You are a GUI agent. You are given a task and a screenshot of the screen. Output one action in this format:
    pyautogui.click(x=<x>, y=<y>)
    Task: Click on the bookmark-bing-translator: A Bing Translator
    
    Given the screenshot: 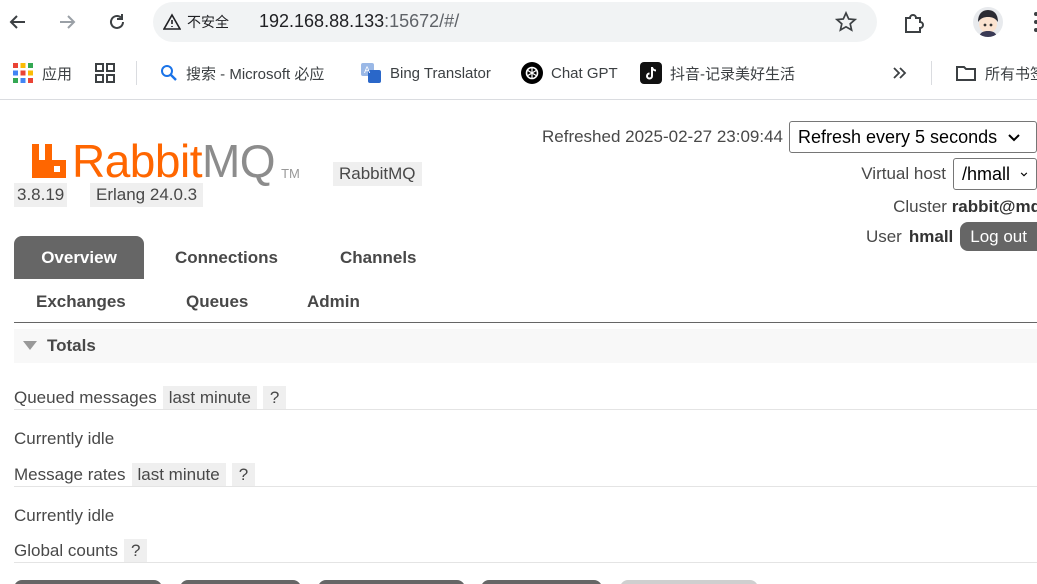 What is the action you would take?
    pyautogui.click(x=425, y=73)
    